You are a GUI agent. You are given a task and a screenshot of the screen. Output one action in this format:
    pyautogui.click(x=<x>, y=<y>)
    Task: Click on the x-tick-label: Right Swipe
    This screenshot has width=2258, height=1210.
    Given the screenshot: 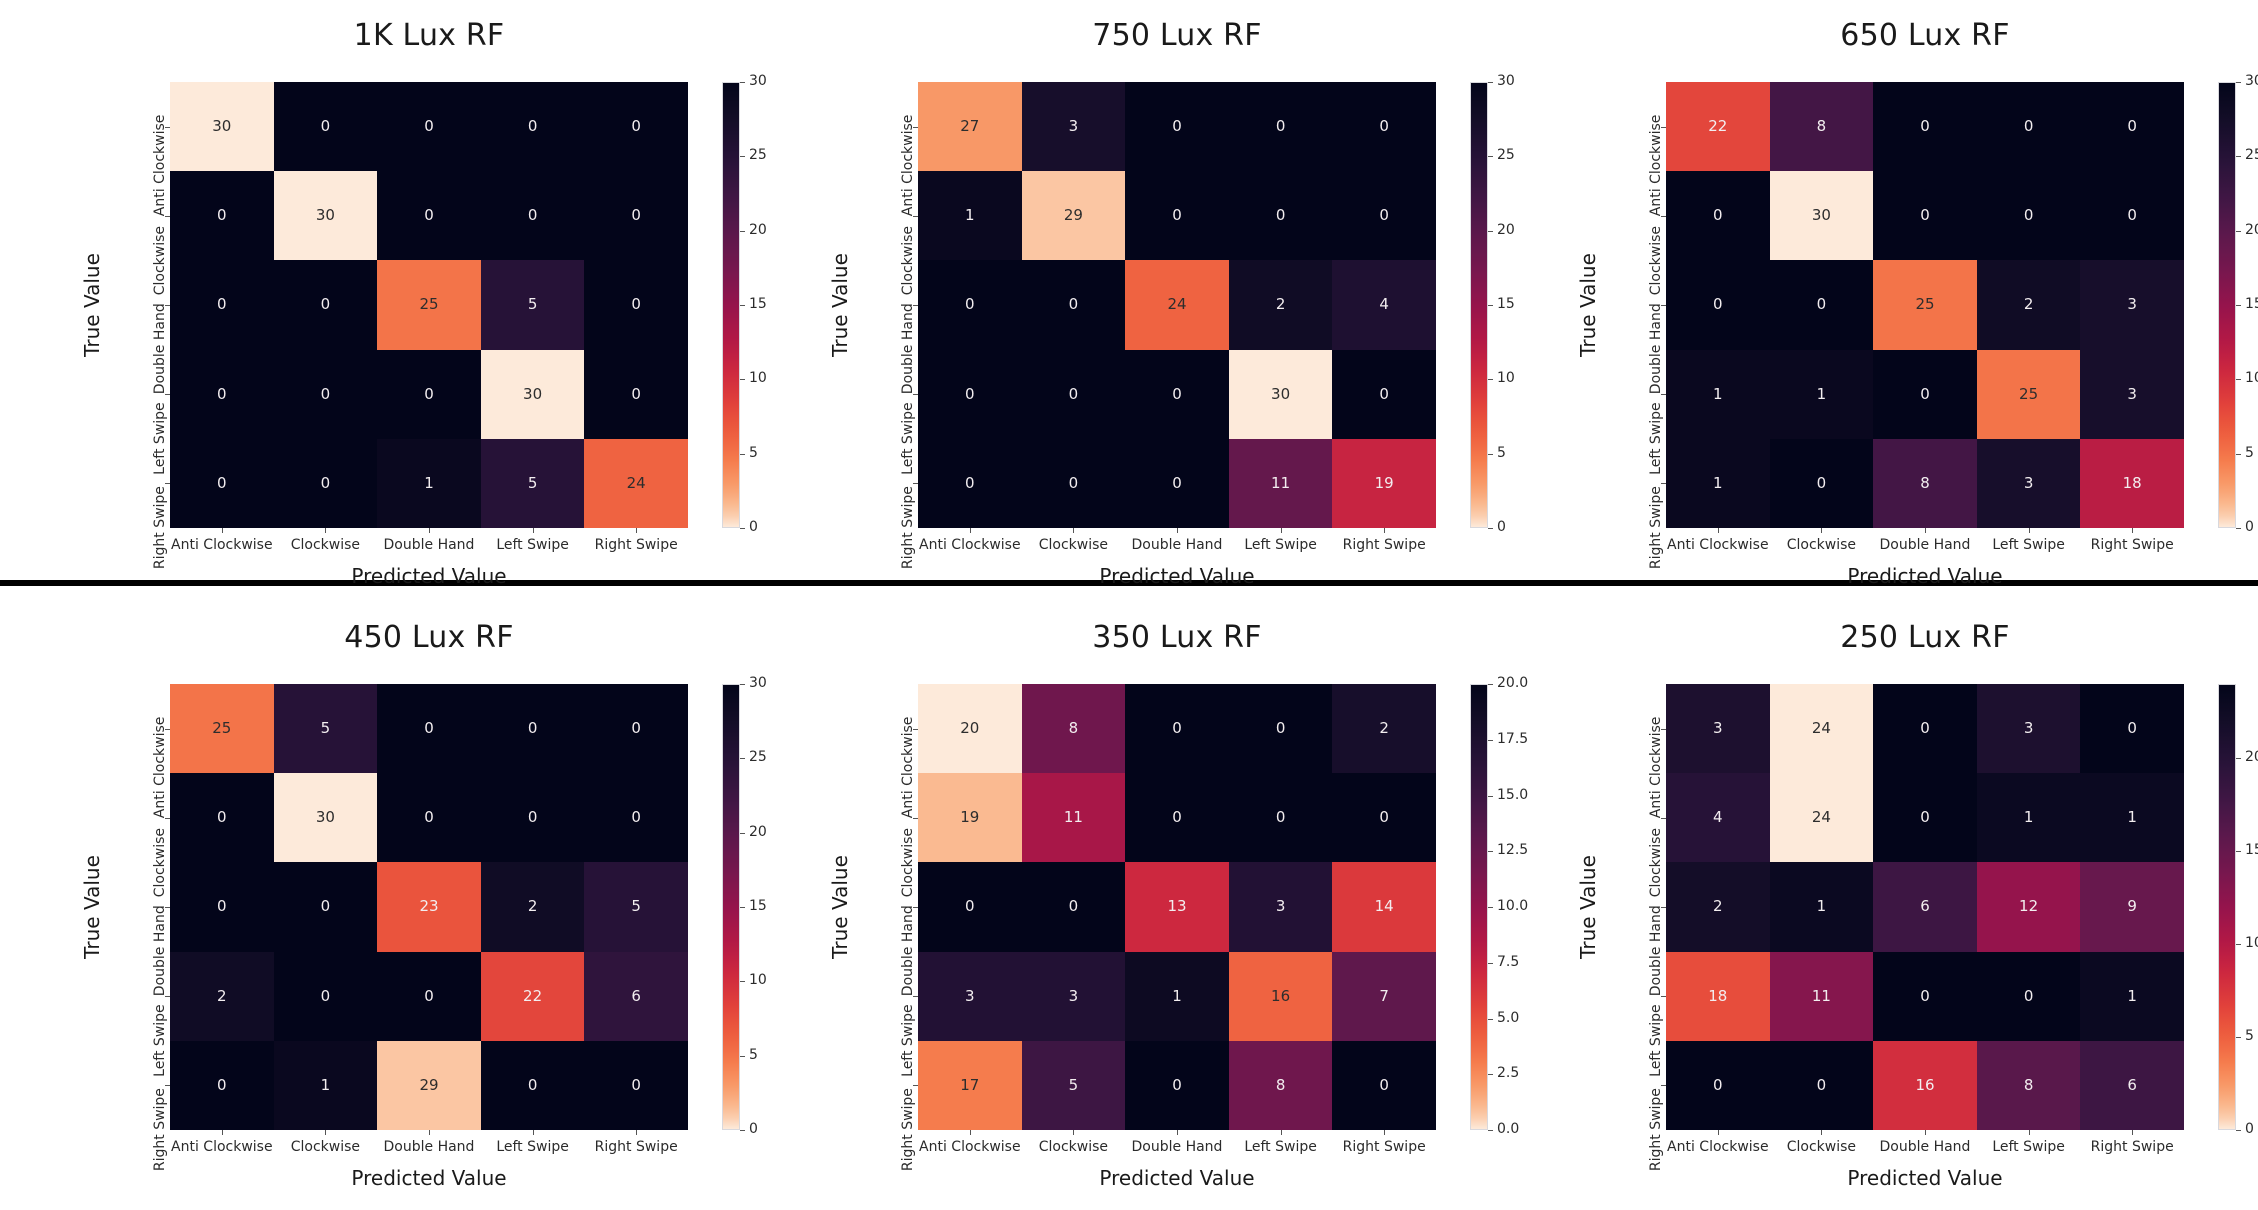 What is the action you would take?
    pyautogui.click(x=2132, y=545)
    